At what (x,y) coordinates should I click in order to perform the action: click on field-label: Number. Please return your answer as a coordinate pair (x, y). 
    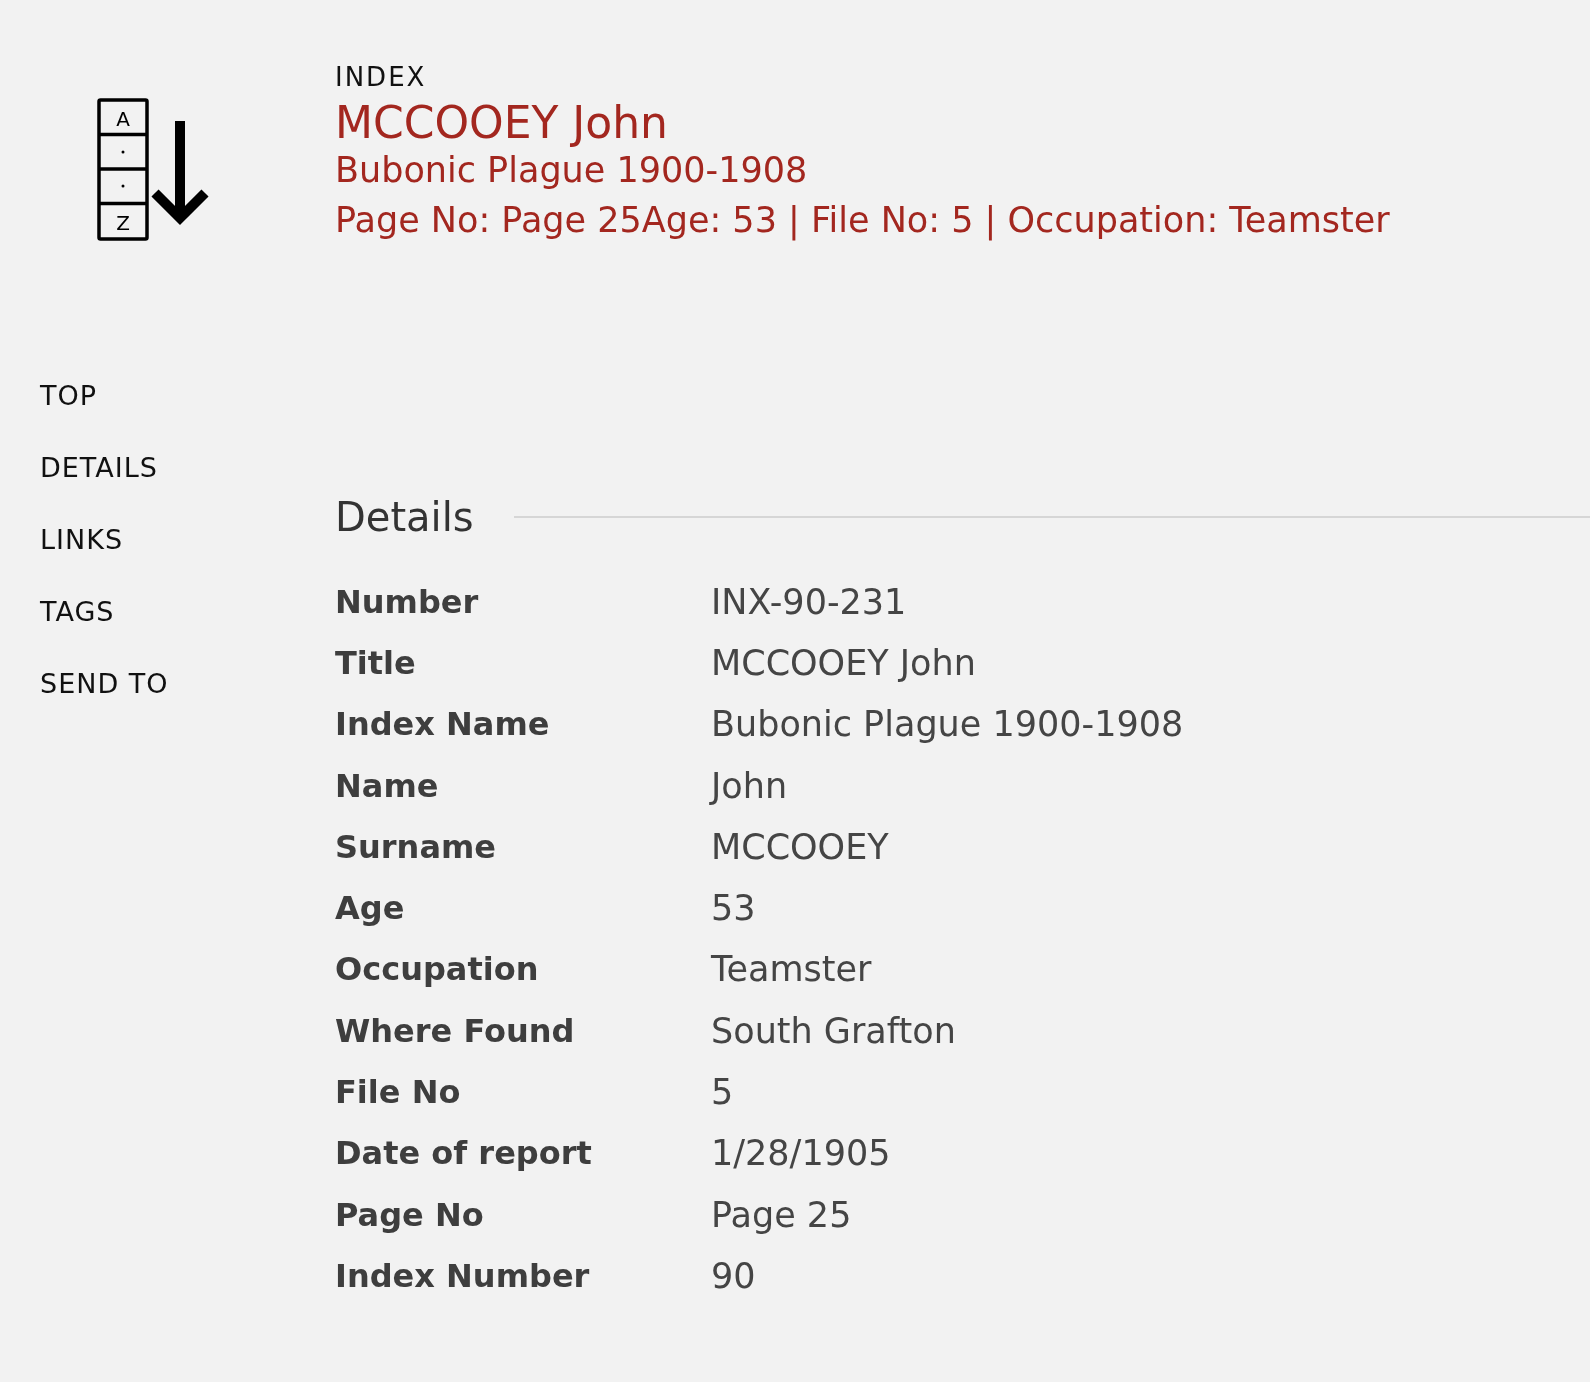
    Looking at the image, I should click on (407, 601).